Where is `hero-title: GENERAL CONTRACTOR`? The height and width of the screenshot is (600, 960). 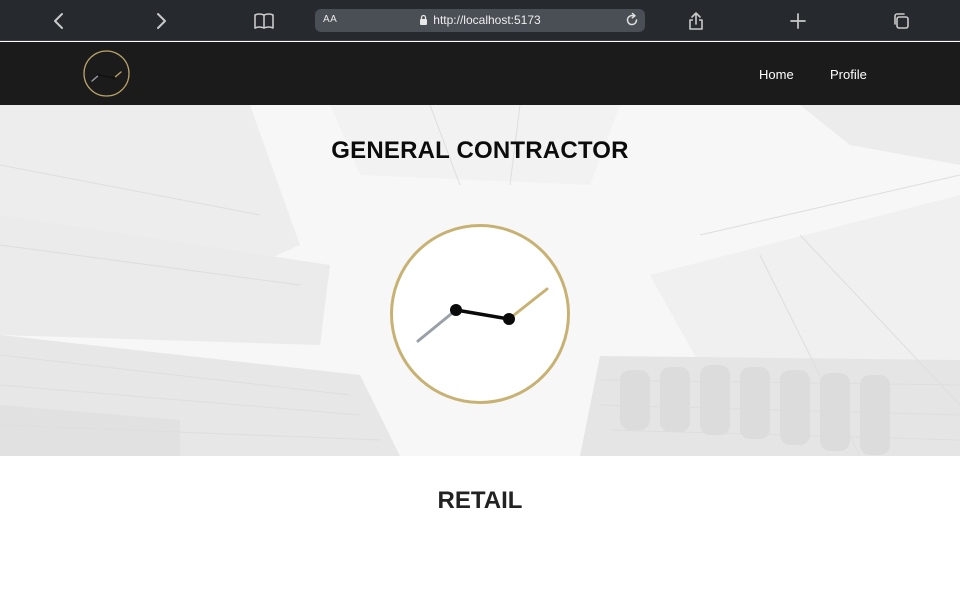
hero-title: GENERAL CONTRACTOR is located at coordinates (480, 150).